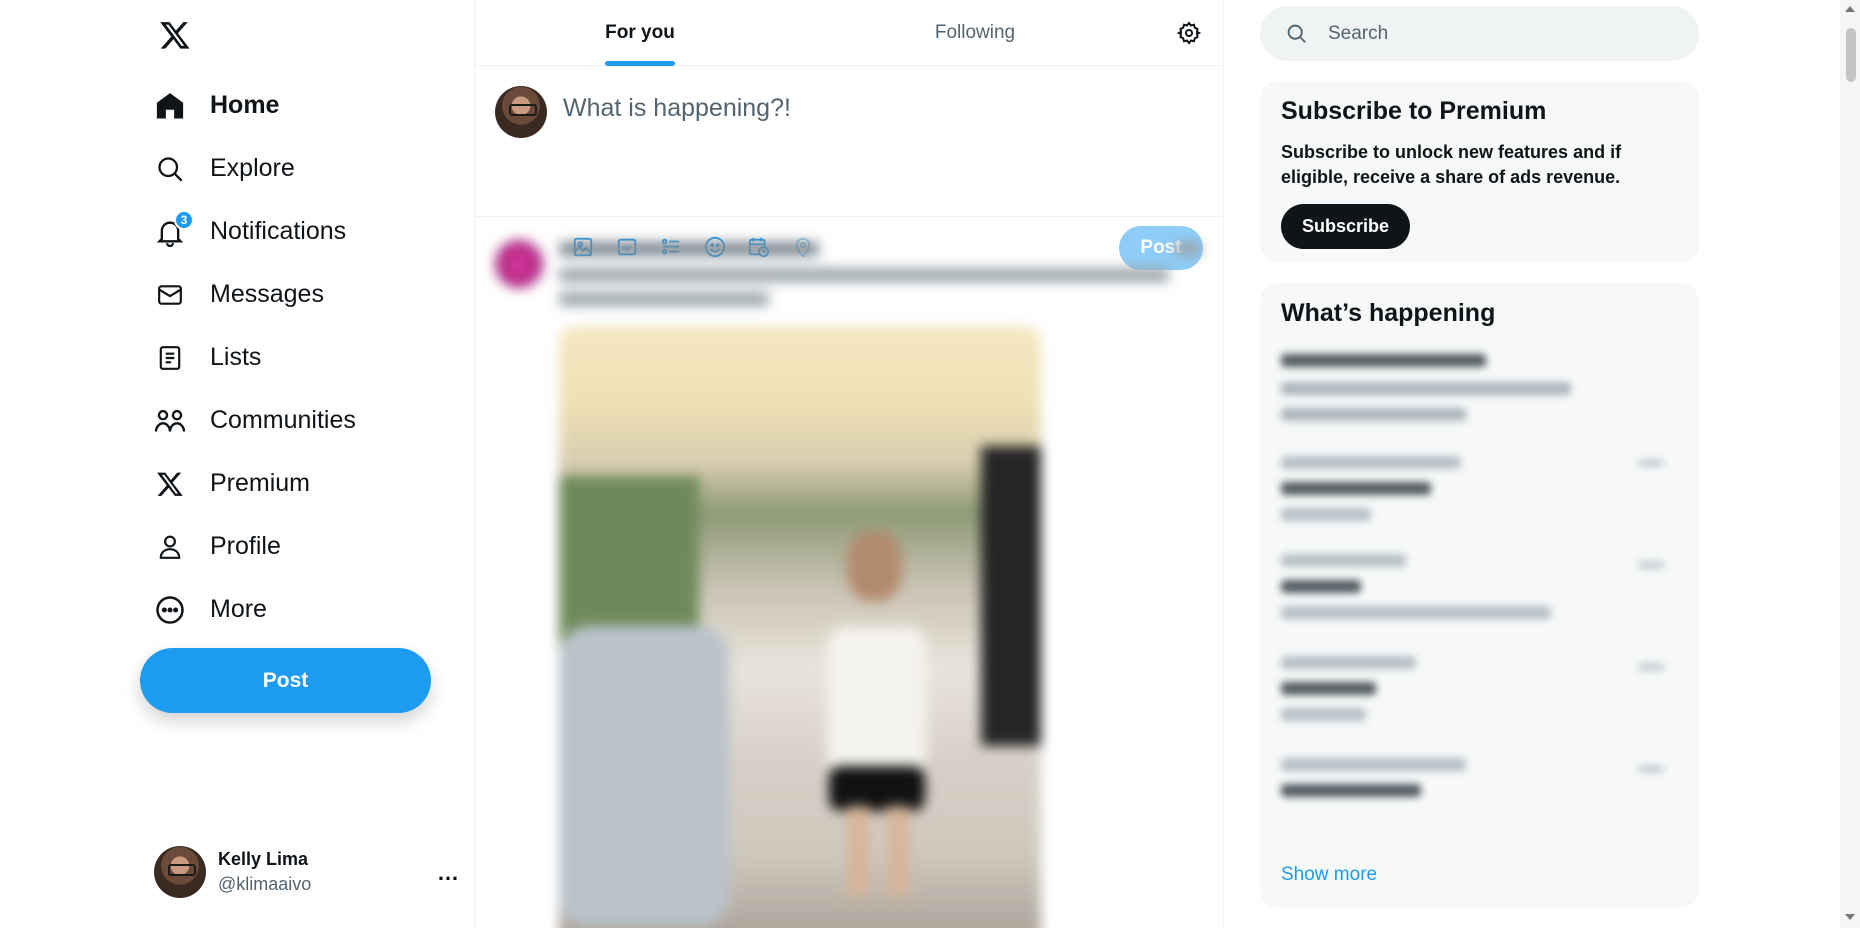  I want to click on section-title: What’s happening, so click(1388, 313).